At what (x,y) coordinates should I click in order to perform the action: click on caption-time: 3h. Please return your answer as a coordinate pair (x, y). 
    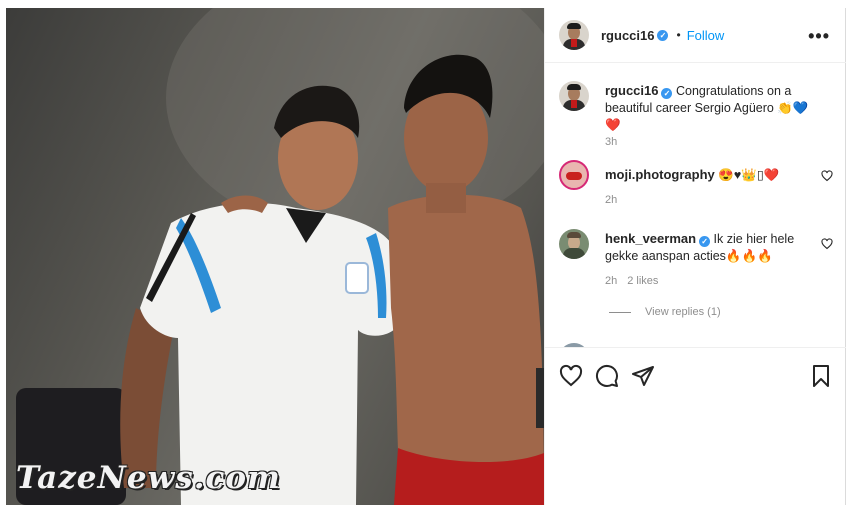
    Looking at the image, I should click on (611, 142).